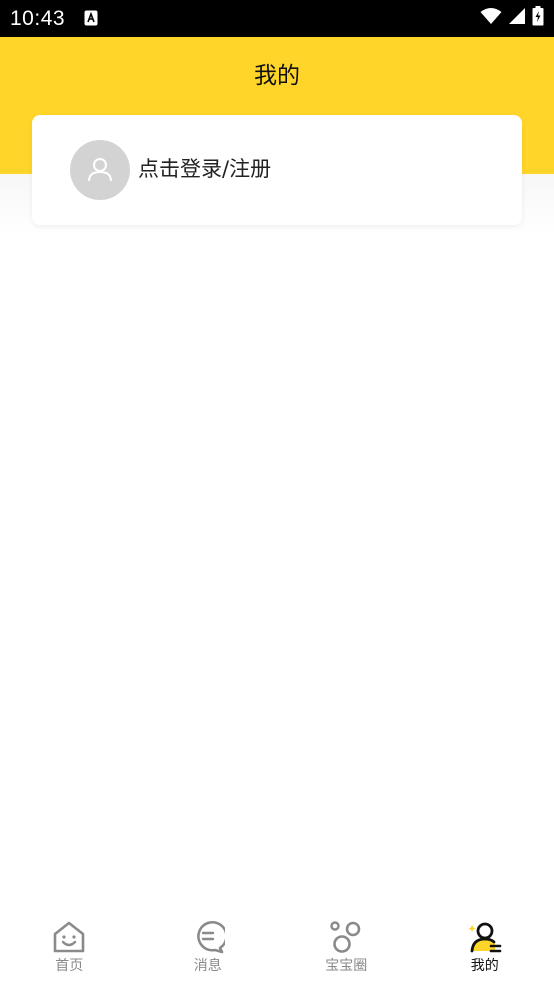 This screenshot has height=984, width=554. Describe the element at coordinates (69, 966) in the screenshot. I see `nav-label-home: 首页` at that location.